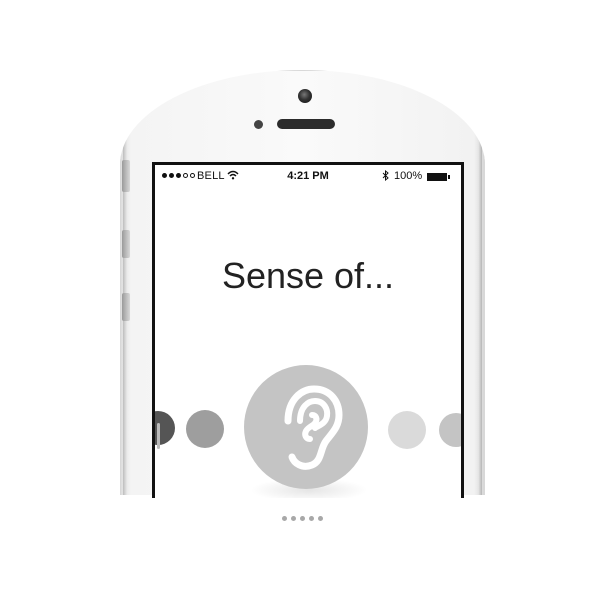 The image size is (600, 600). I want to click on carousel-dot-light, so click(407, 430).